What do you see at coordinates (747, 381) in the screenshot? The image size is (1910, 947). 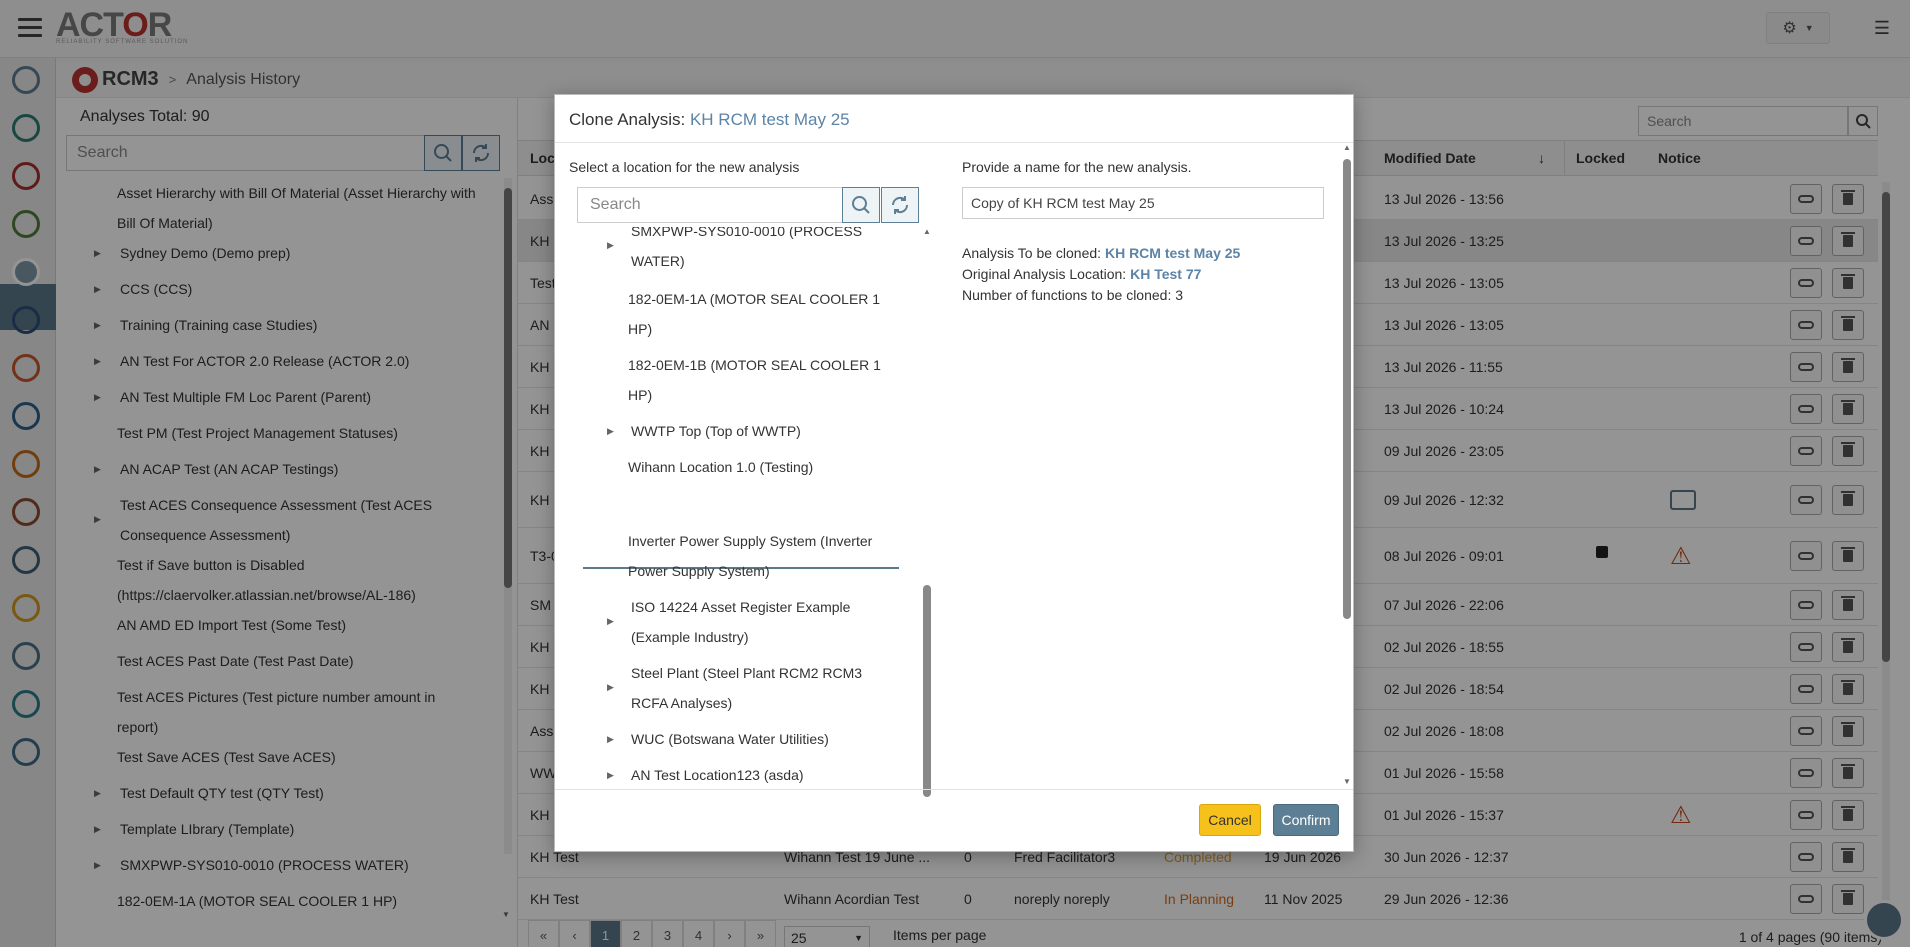 I see `picker-tree-item: 182-0EM-1B (MOTOR SEAL COOLER 1 HP)` at bounding box center [747, 381].